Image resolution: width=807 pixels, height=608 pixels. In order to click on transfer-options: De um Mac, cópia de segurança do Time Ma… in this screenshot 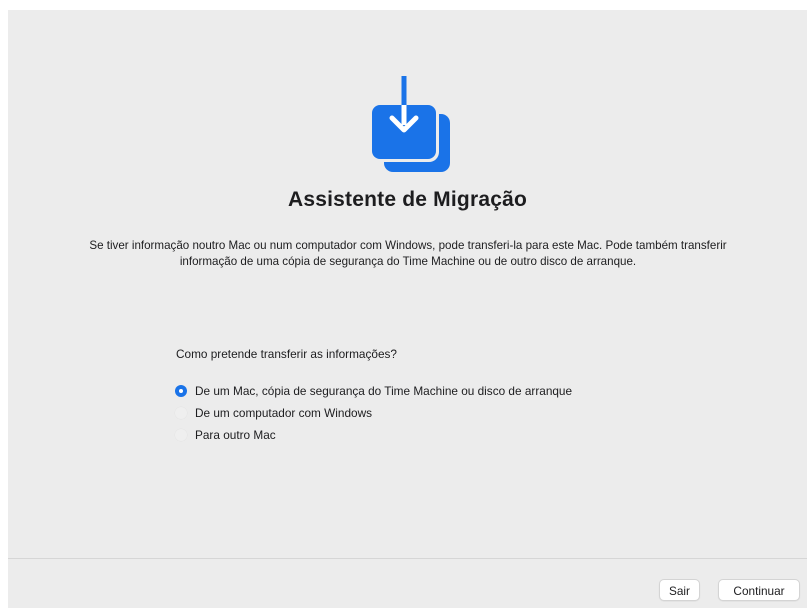, I will do `click(373, 413)`.